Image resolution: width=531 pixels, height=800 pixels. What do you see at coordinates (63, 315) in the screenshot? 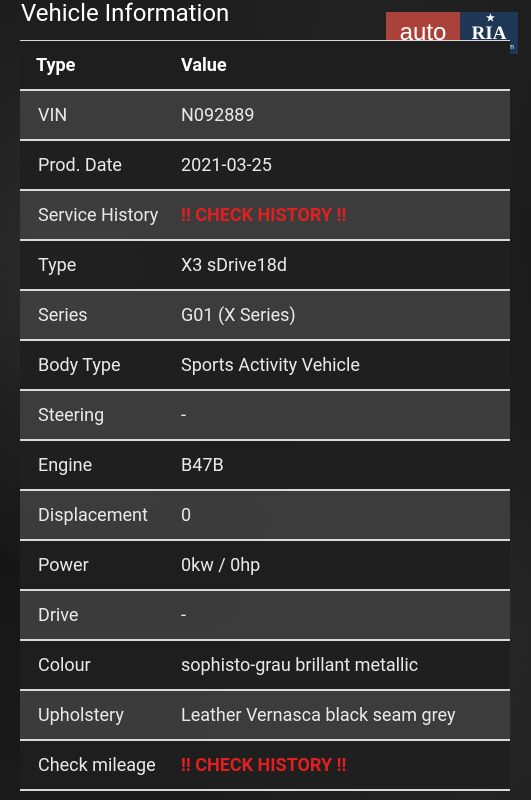
I see `row-label: Series` at bounding box center [63, 315].